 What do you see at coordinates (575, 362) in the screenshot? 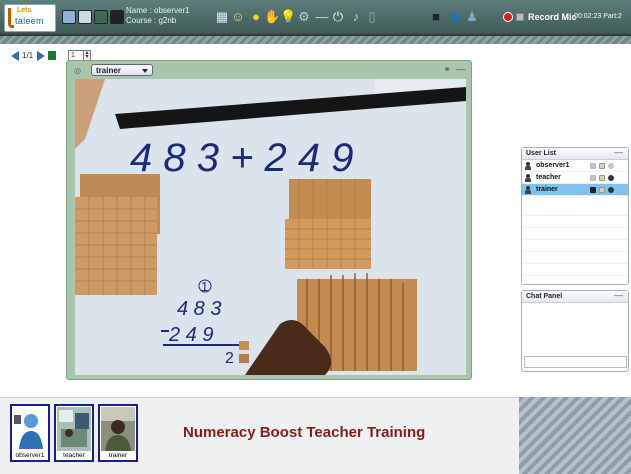
I see `chat-input` at bounding box center [575, 362].